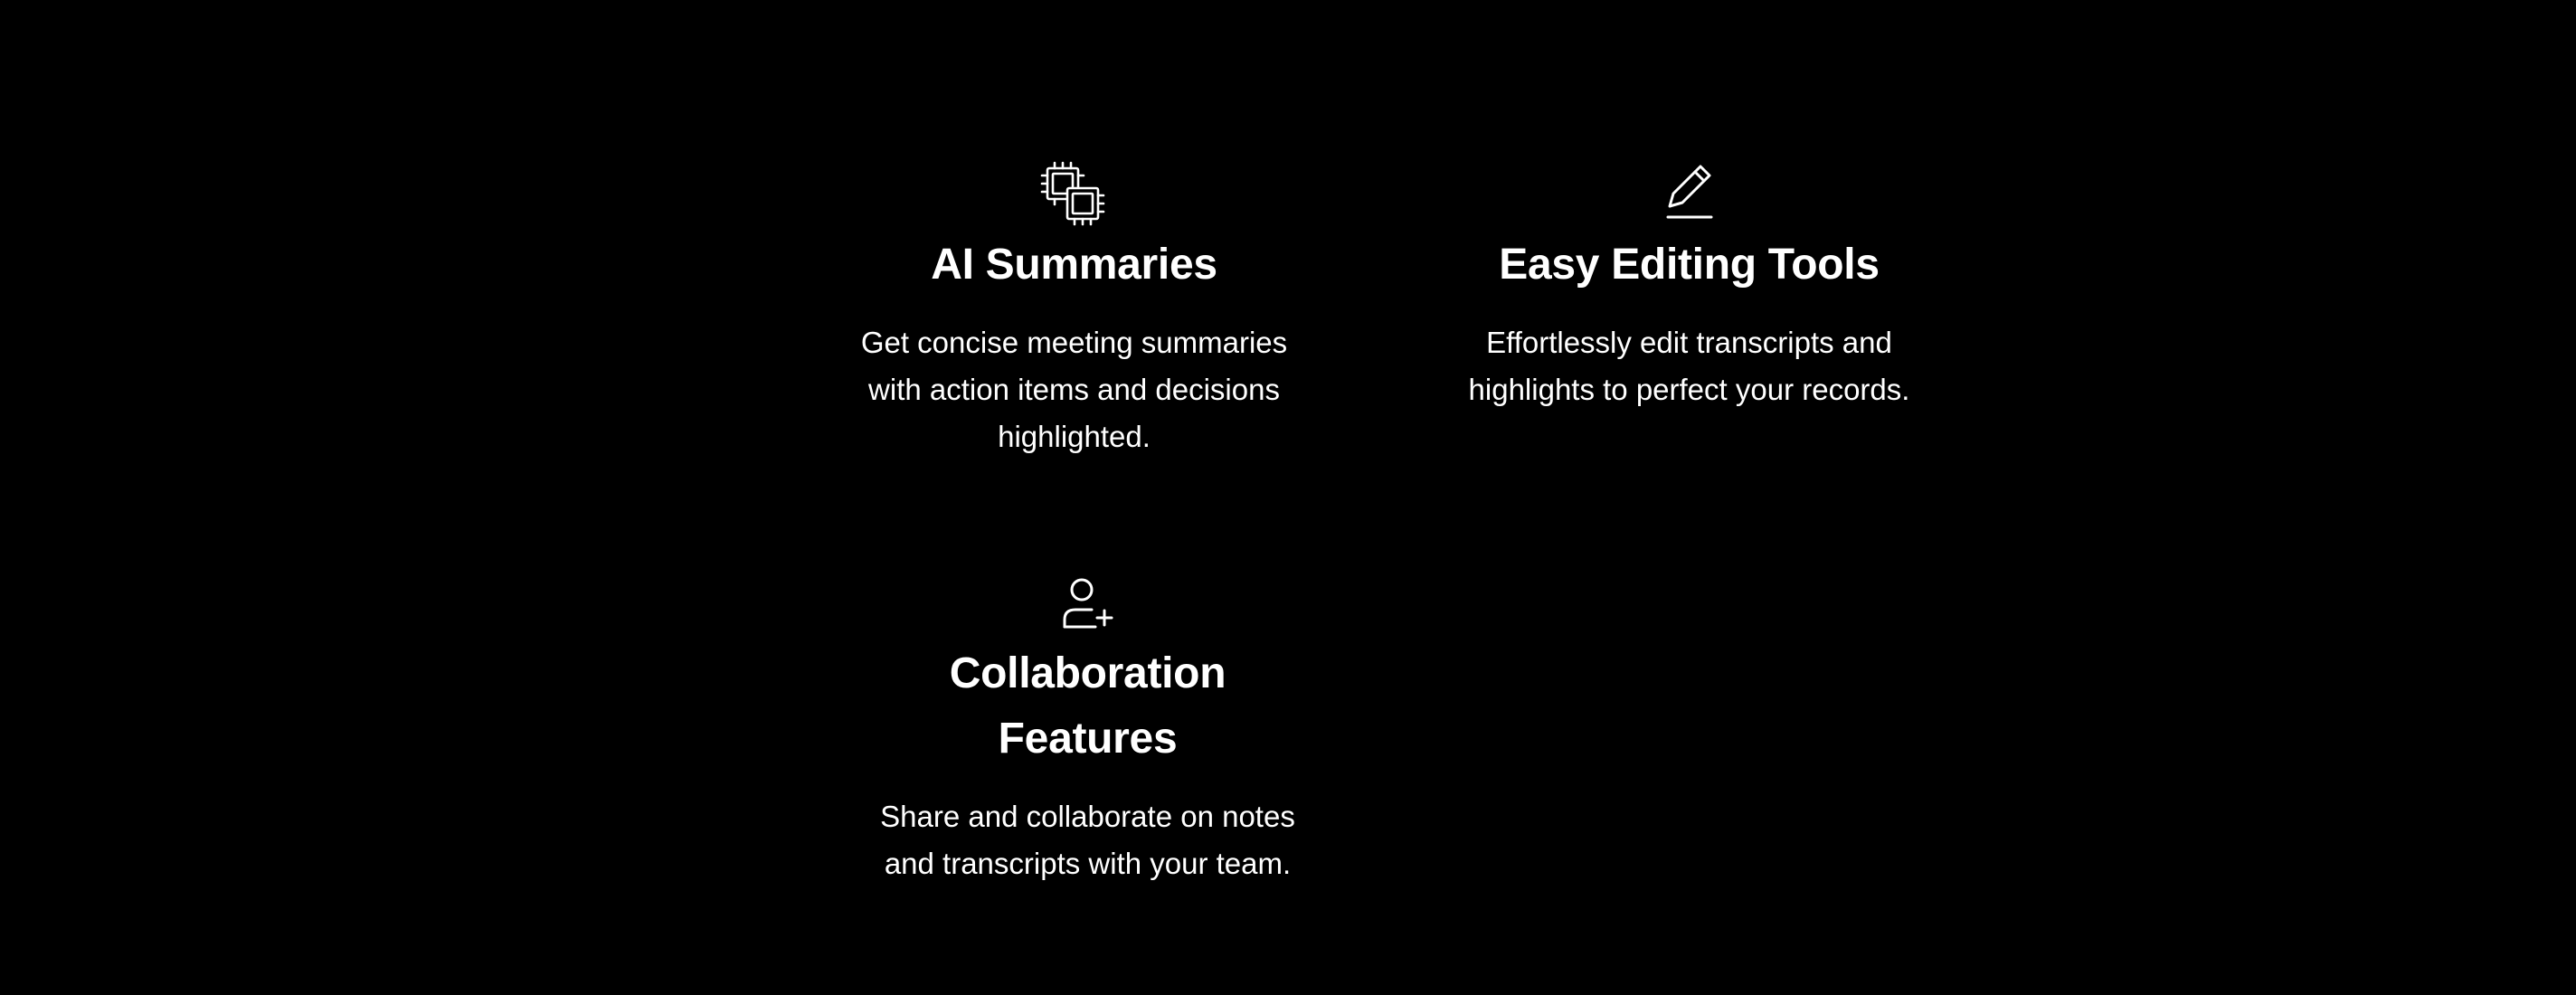 This screenshot has width=2576, height=995. I want to click on feature-title: Collaboration Features, so click(1087, 706).